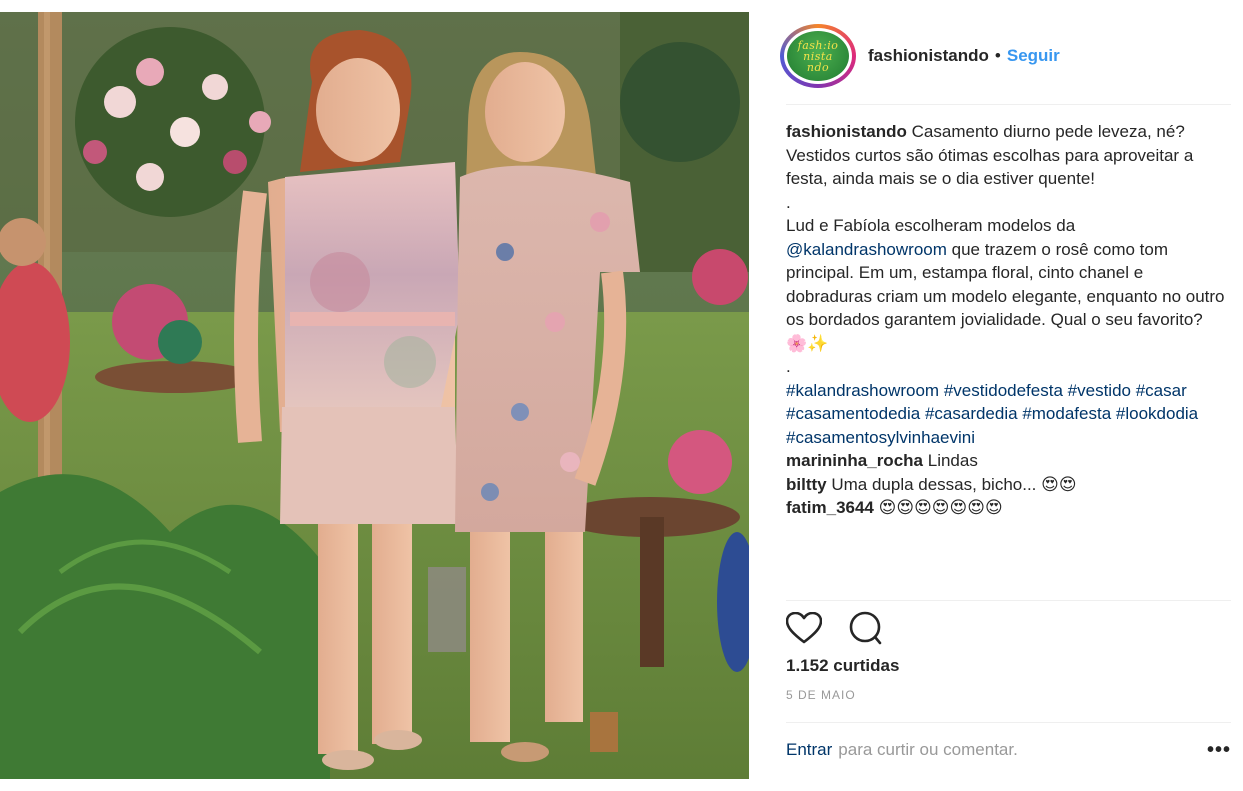  I want to click on avatar-logo-text-3: ndo, so click(818, 67).